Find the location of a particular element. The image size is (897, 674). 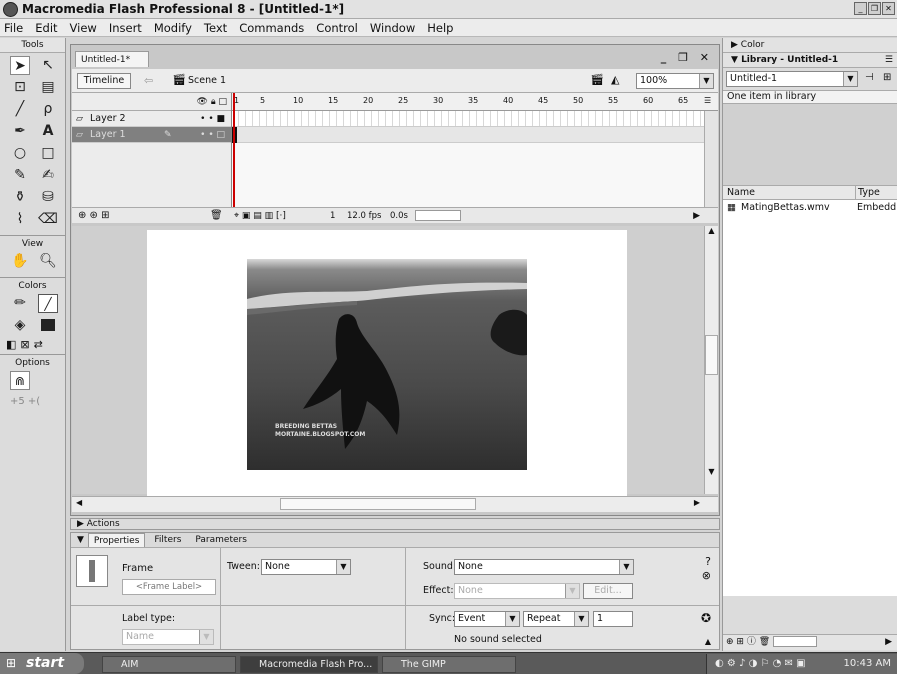

fill-color-icon: ◈ is located at coordinates (20, 325).